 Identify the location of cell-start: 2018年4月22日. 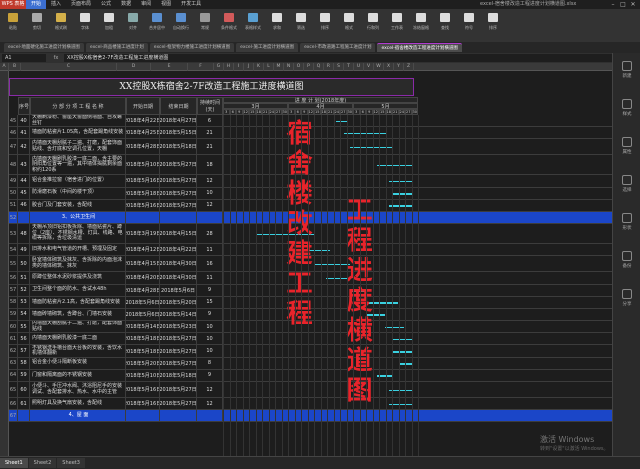
(143, 121).